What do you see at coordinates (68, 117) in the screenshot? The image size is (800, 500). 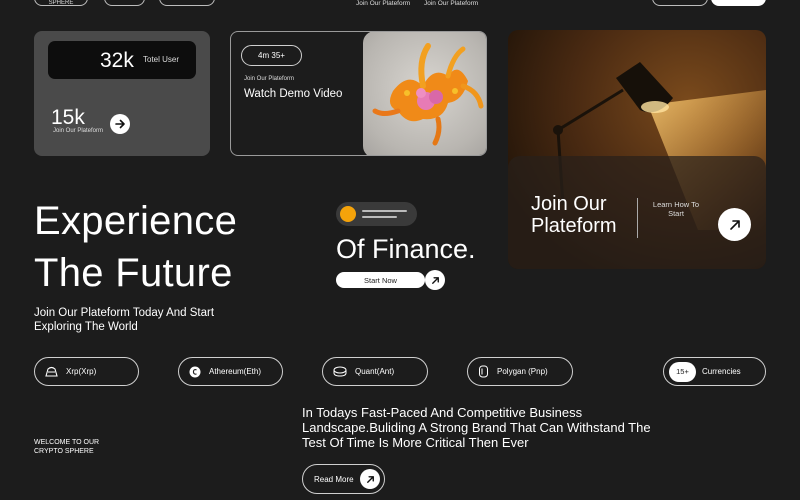 I see `joined-value: 15k` at bounding box center [68, 117].